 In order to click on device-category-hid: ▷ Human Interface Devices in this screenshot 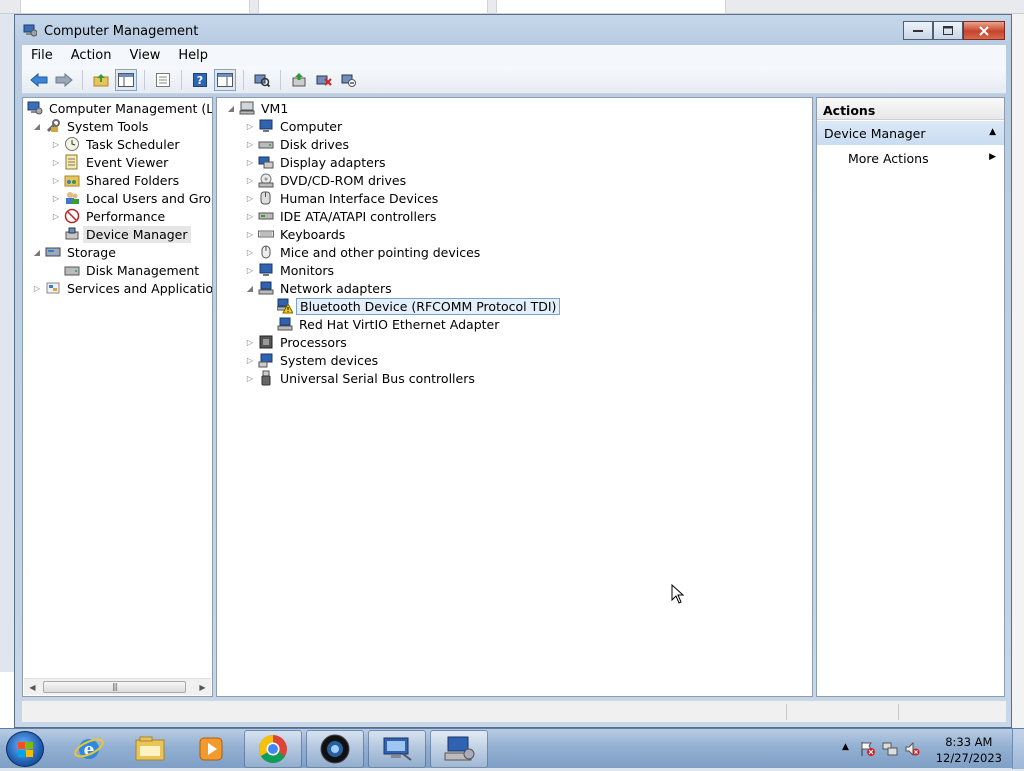, I will do `click(342, 198)`.